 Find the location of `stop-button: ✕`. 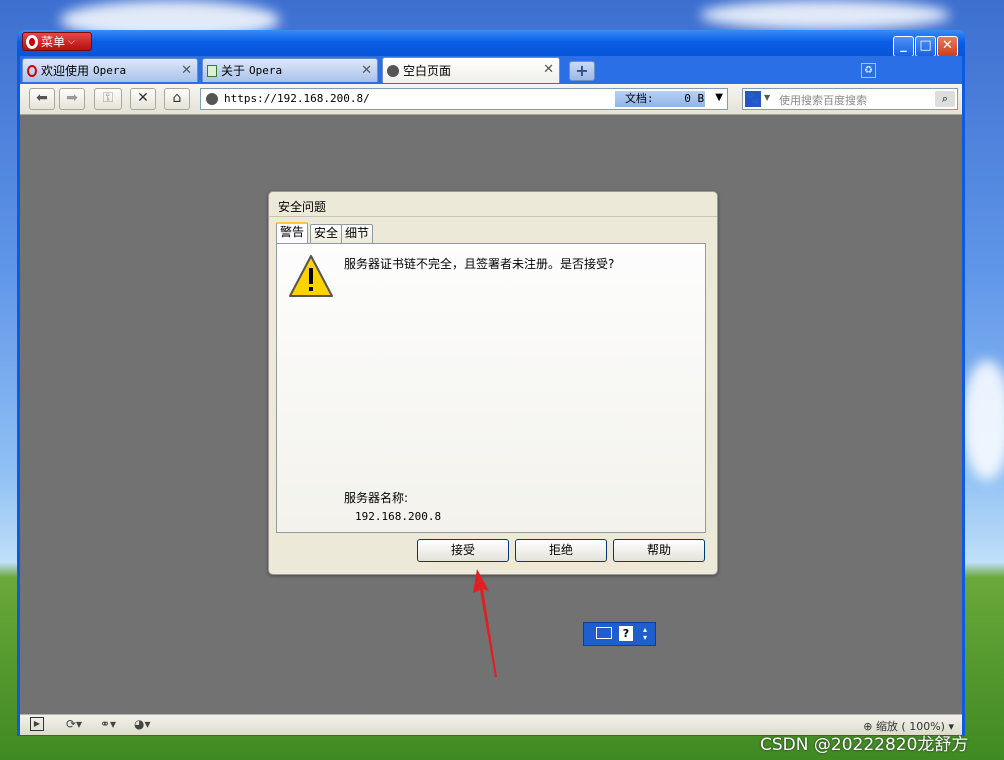

stop-button: ✕ is located at coordinates (143, 99).